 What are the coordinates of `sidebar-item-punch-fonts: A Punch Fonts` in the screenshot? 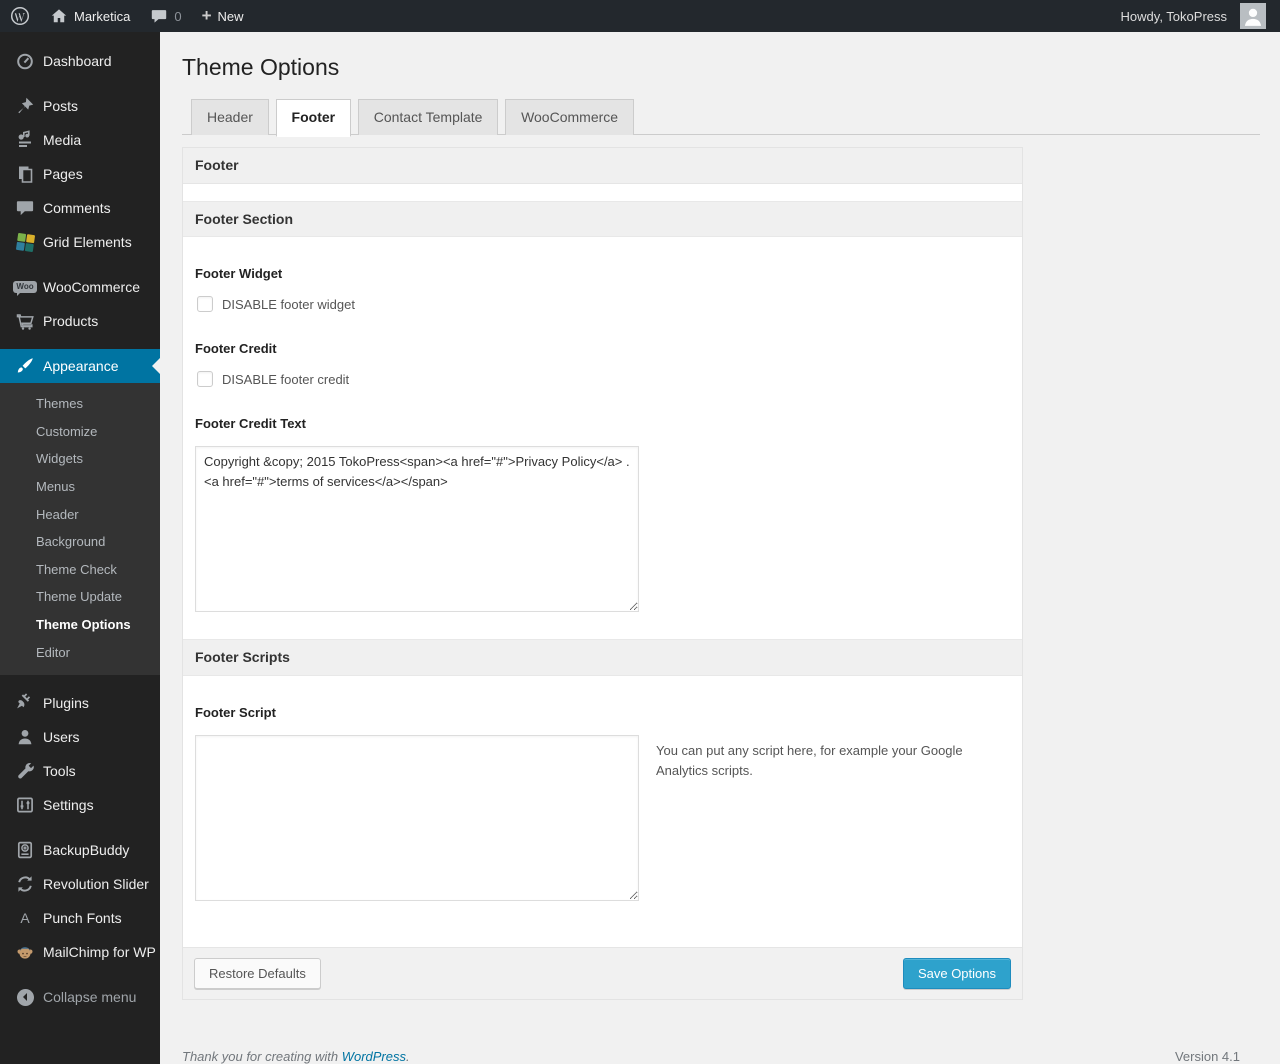 It's located at (80, 918).